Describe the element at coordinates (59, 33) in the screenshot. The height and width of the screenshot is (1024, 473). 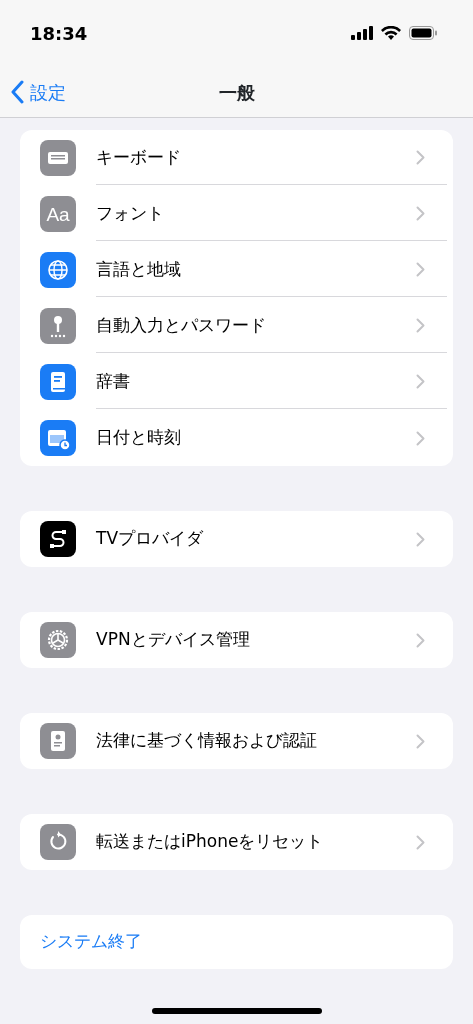
I see `status-time: 18:34` at that location.